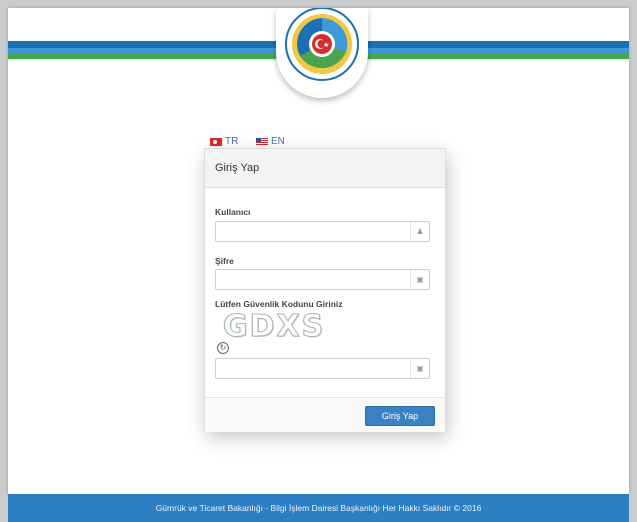 Image resolution: width=637 pixels, height=522 pixels. I want to click on captcha-label: Lütfen Güvenlik Kodunu Giriniz, so click(279, 304).